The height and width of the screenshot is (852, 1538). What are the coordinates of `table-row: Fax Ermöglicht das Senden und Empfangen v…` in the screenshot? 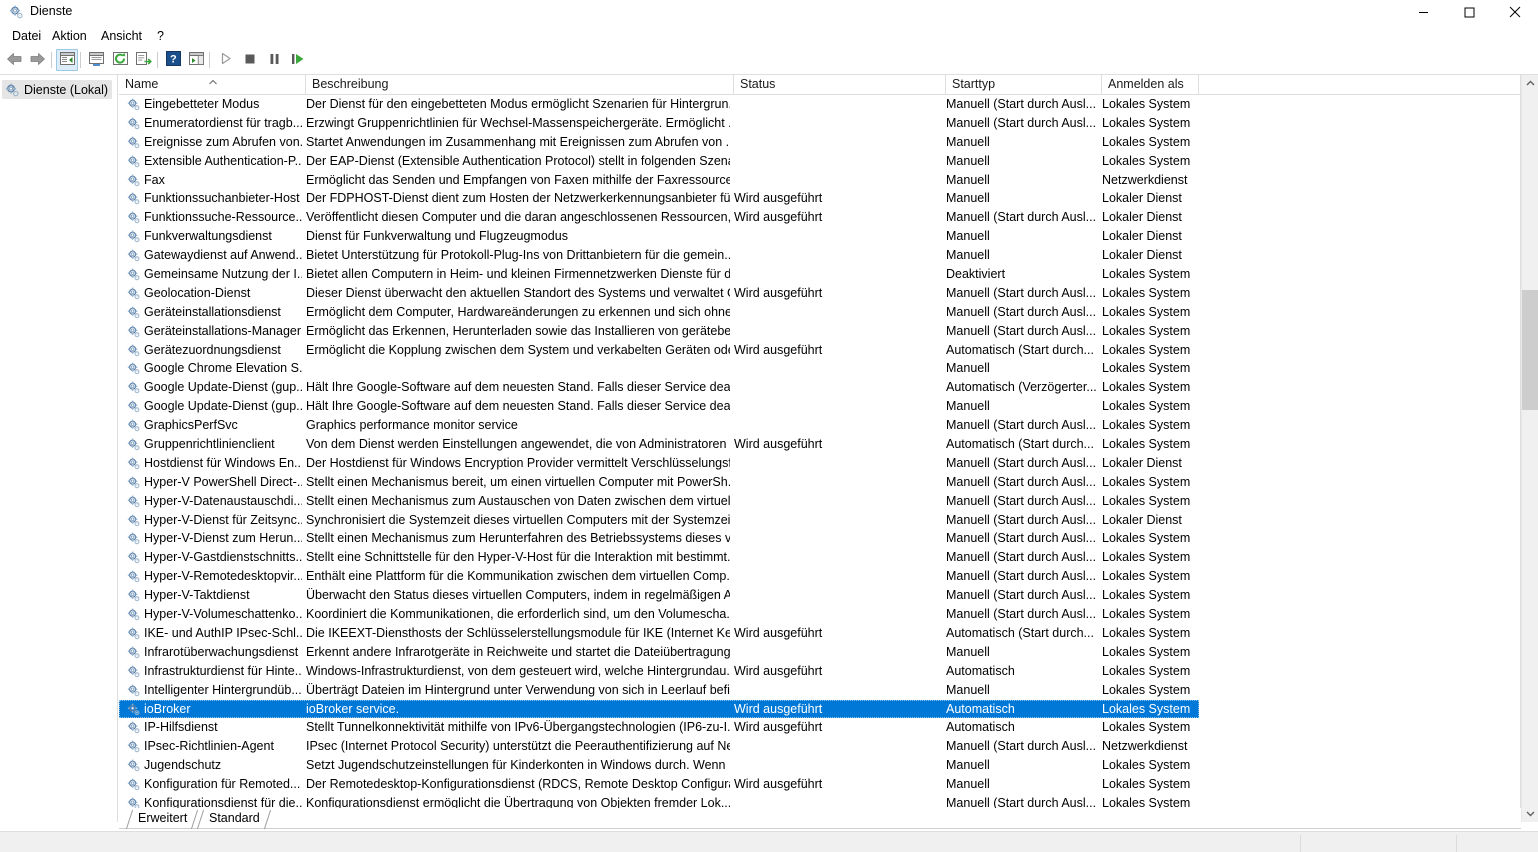 It's located at (819, 180).